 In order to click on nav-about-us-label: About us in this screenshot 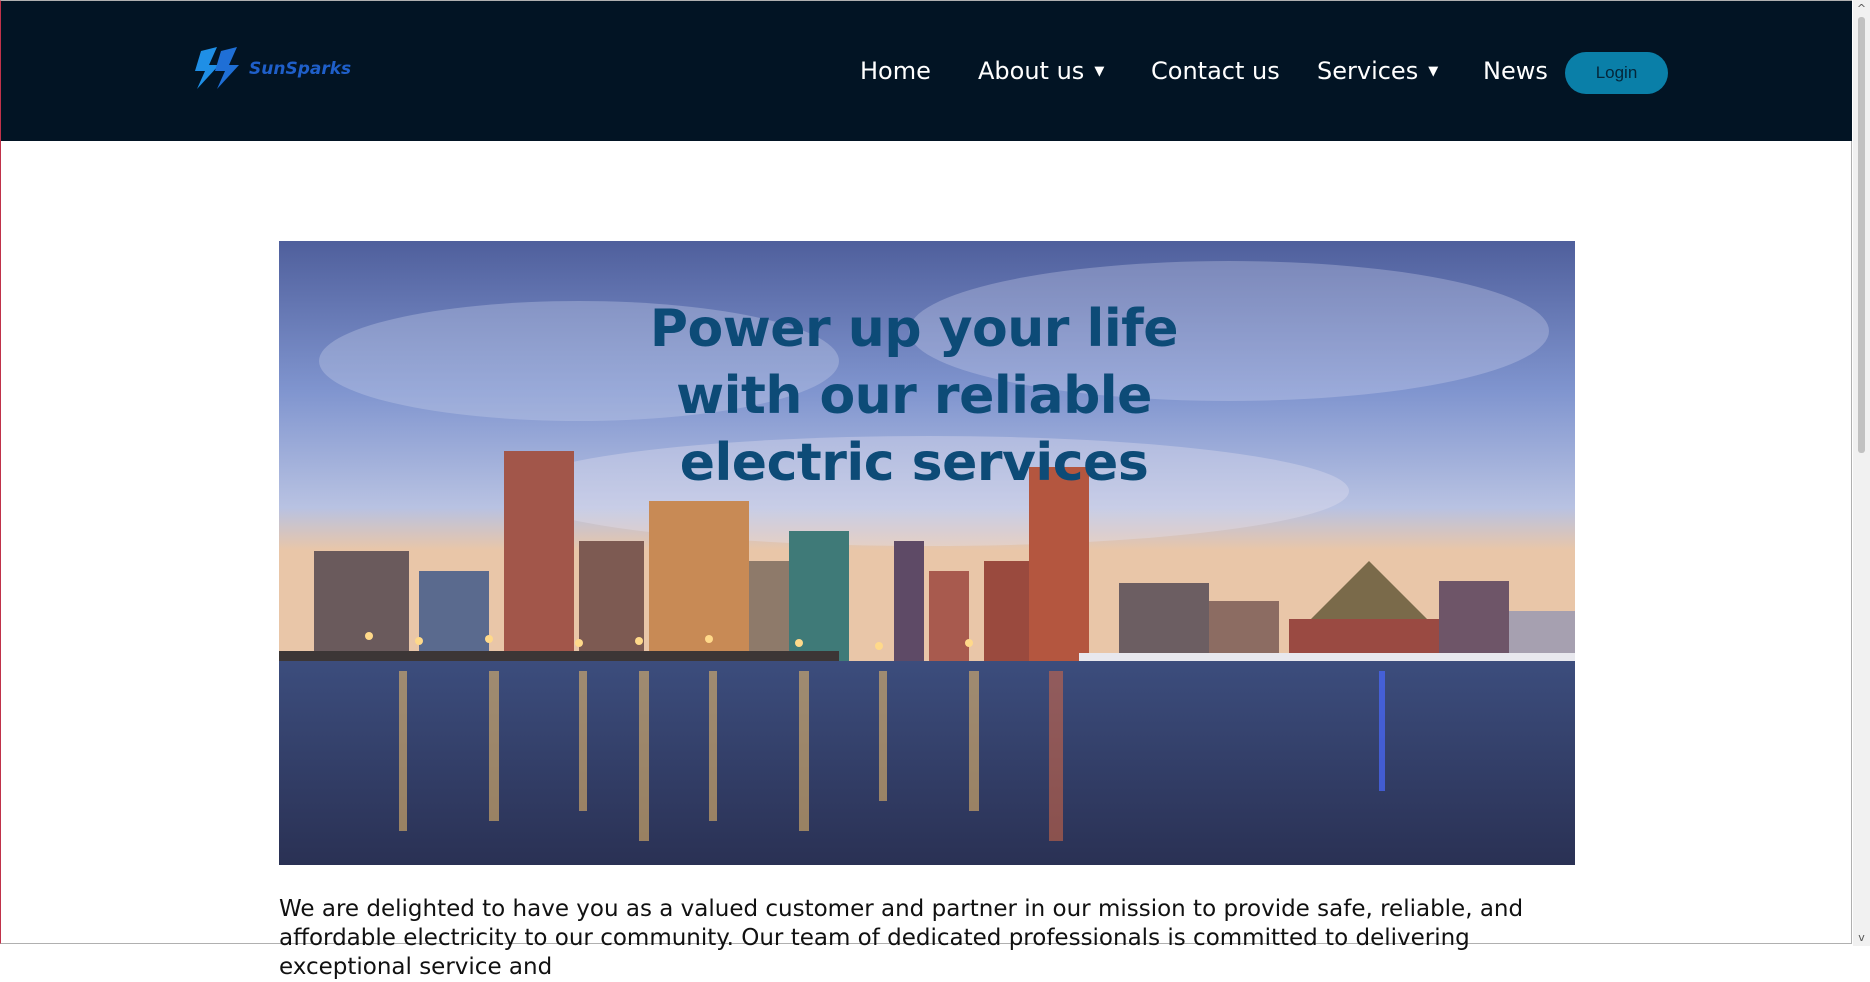, I will do `click(1031, 71)`.